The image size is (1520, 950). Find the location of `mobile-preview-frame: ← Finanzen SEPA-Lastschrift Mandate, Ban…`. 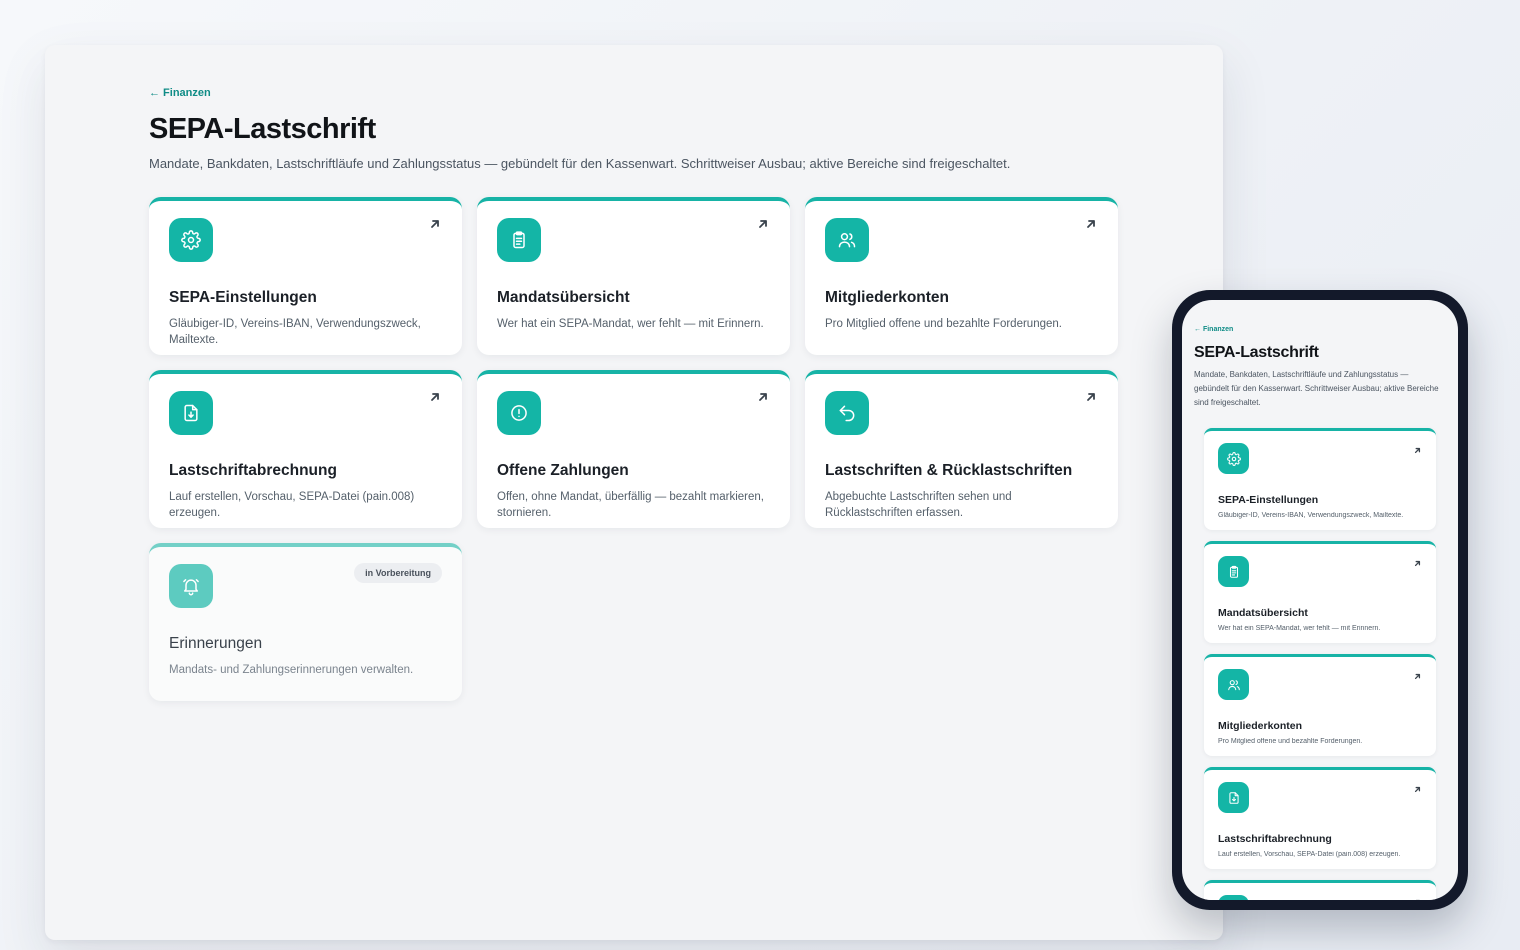

mobile-preview-frame: ← Finanzen SEPA-Lastschrift Mandate, Ban… is located at coordinates (1320, 600).